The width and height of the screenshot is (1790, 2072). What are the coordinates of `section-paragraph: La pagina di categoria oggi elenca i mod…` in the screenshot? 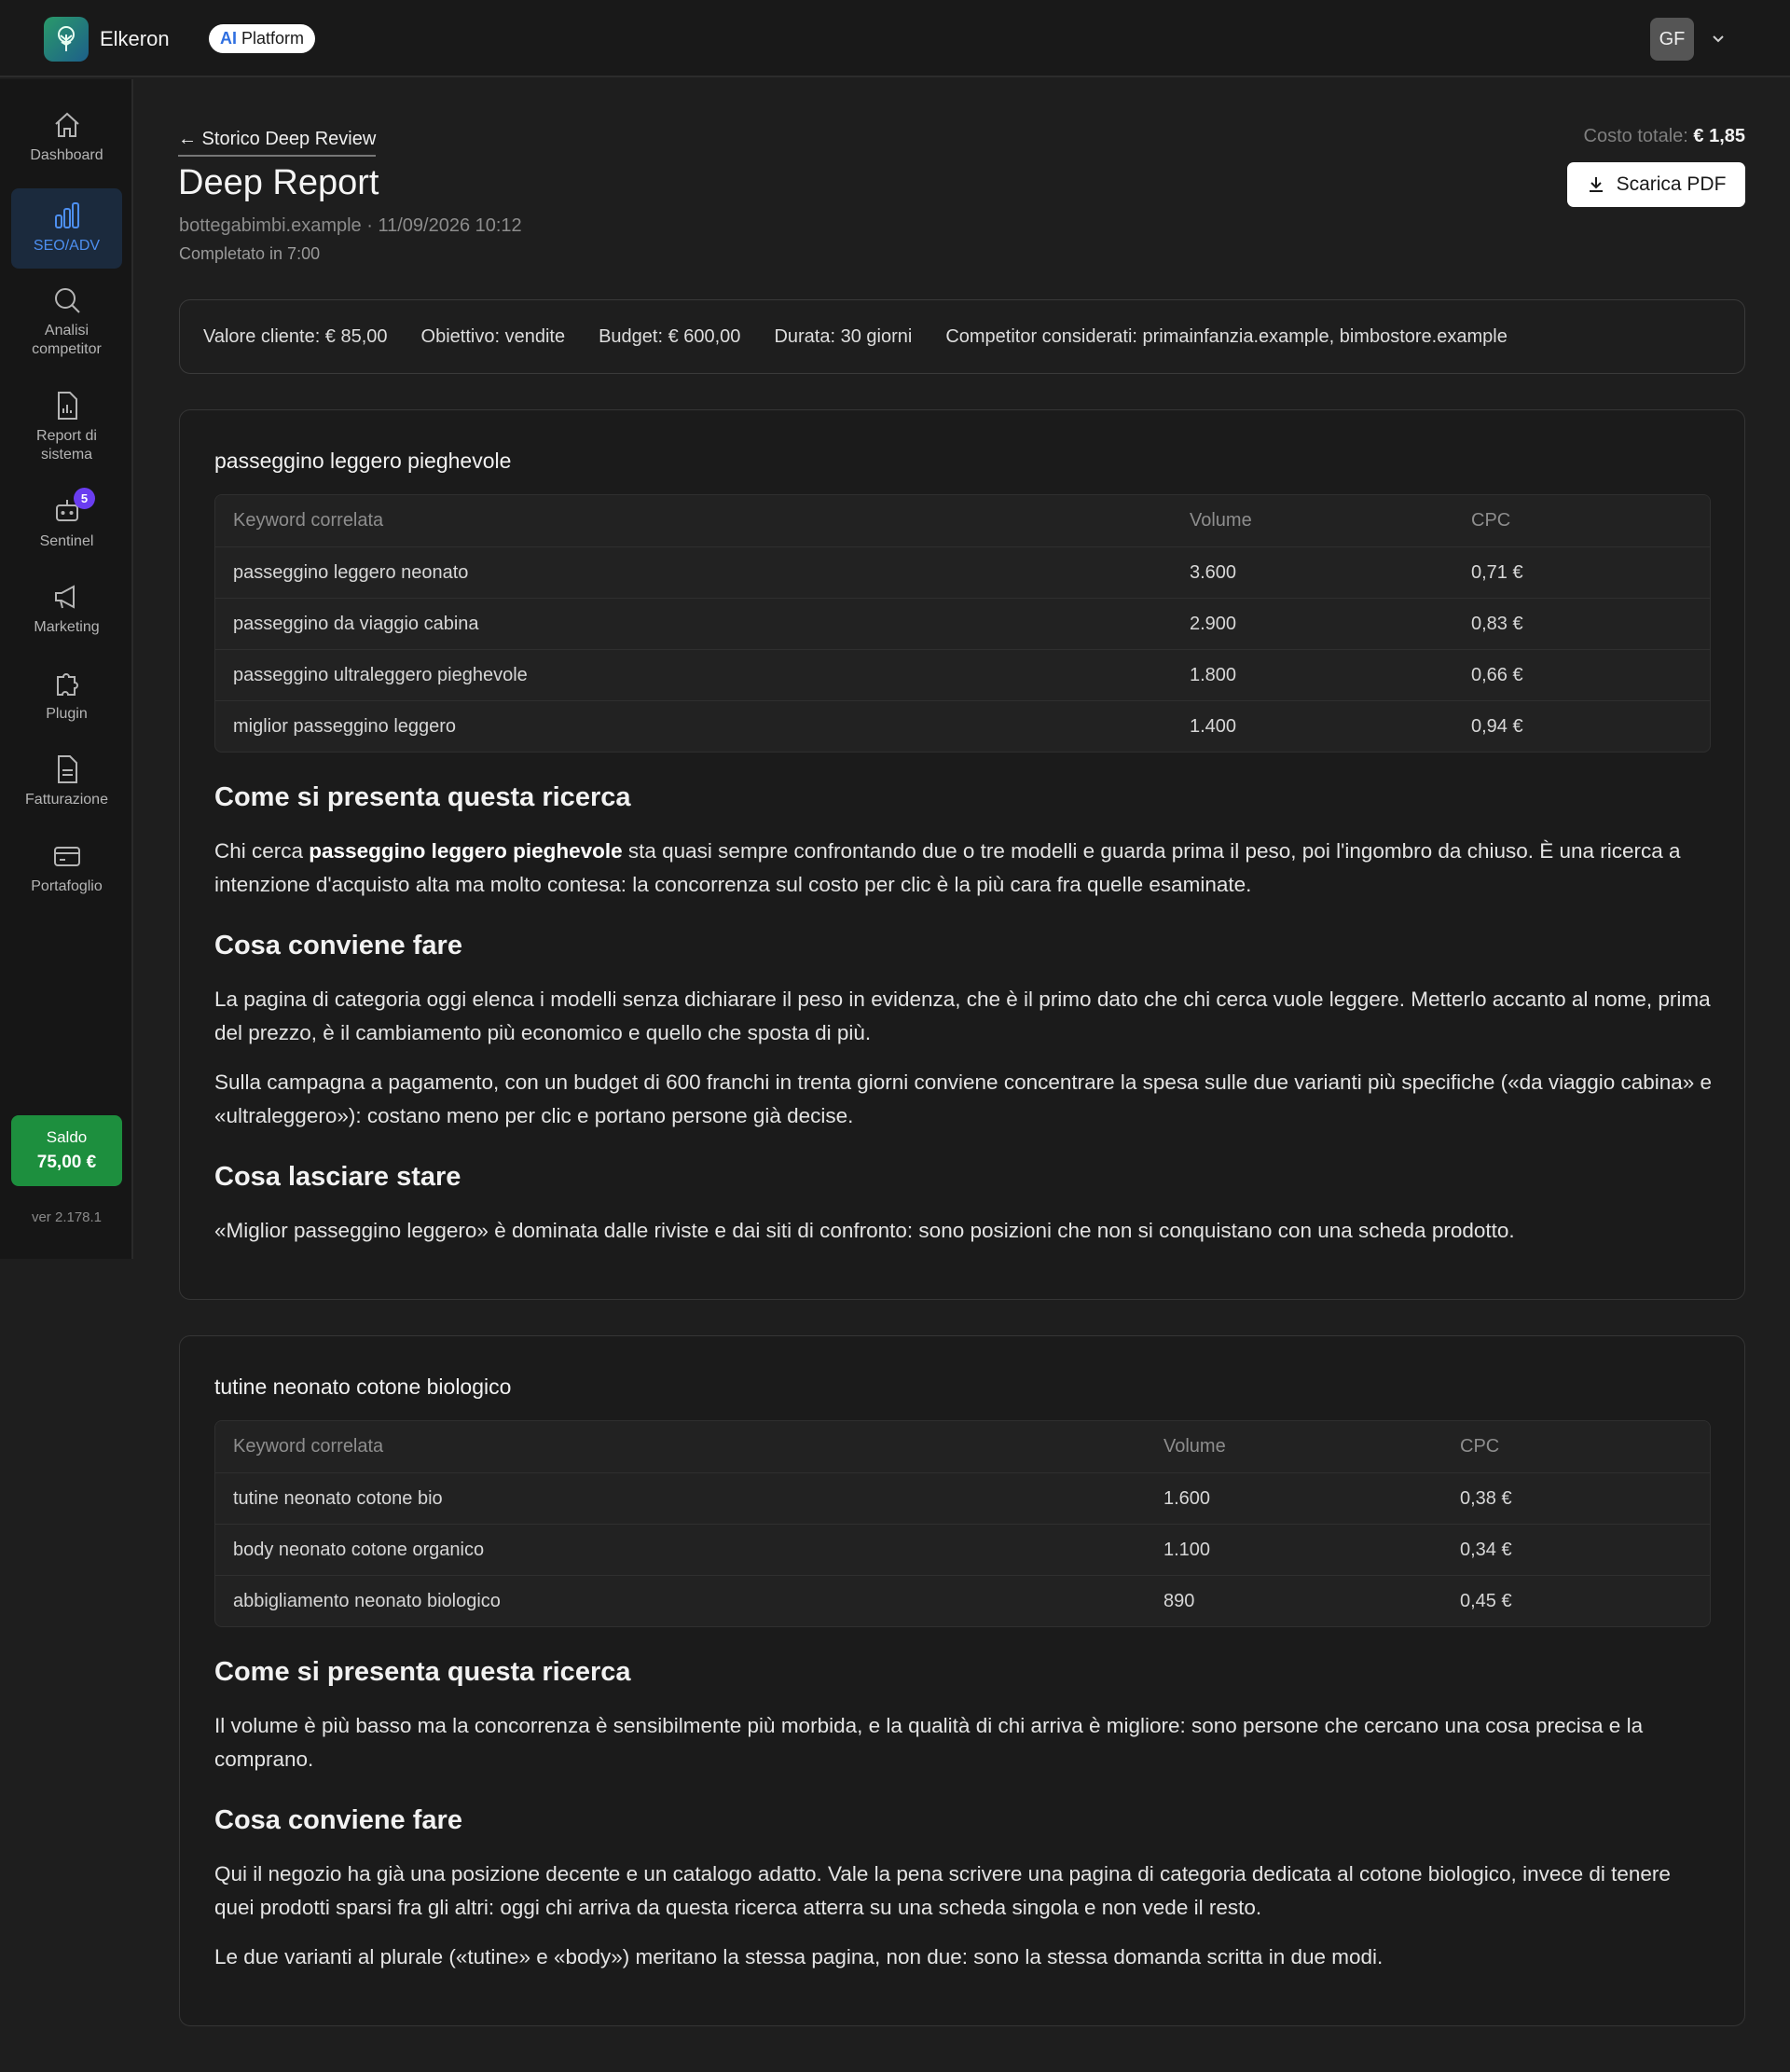 It's located at (962, 1016).